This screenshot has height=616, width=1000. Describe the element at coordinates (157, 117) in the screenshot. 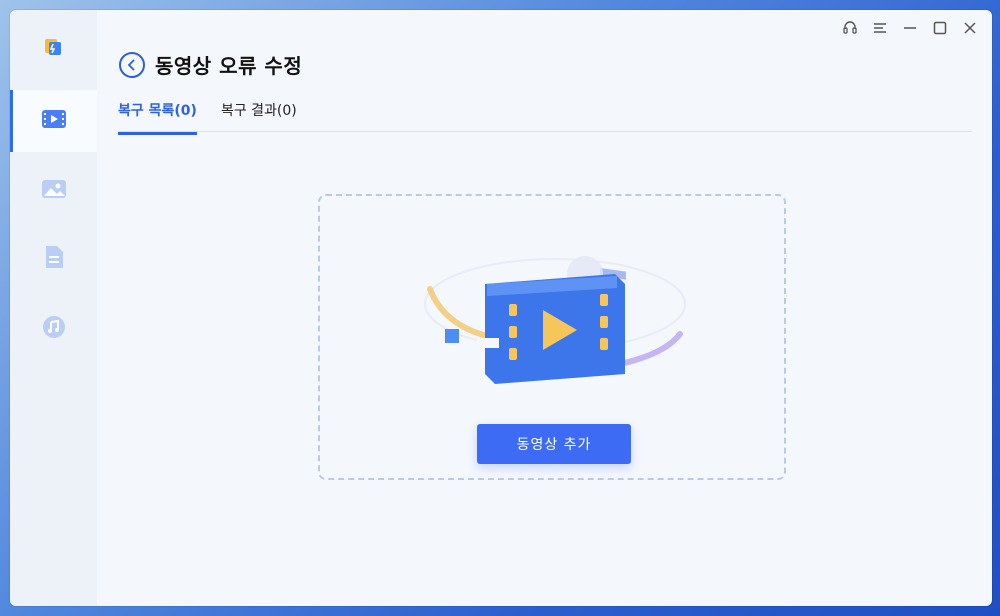

I see `tab-recovery-list: 복구 목록(0)` at that location.